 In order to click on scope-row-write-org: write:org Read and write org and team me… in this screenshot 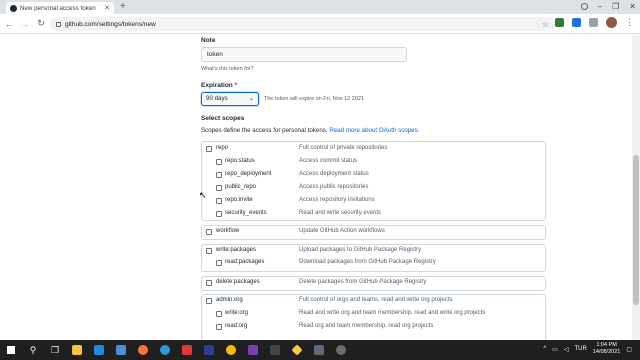, I will do `click(373, 315)`.